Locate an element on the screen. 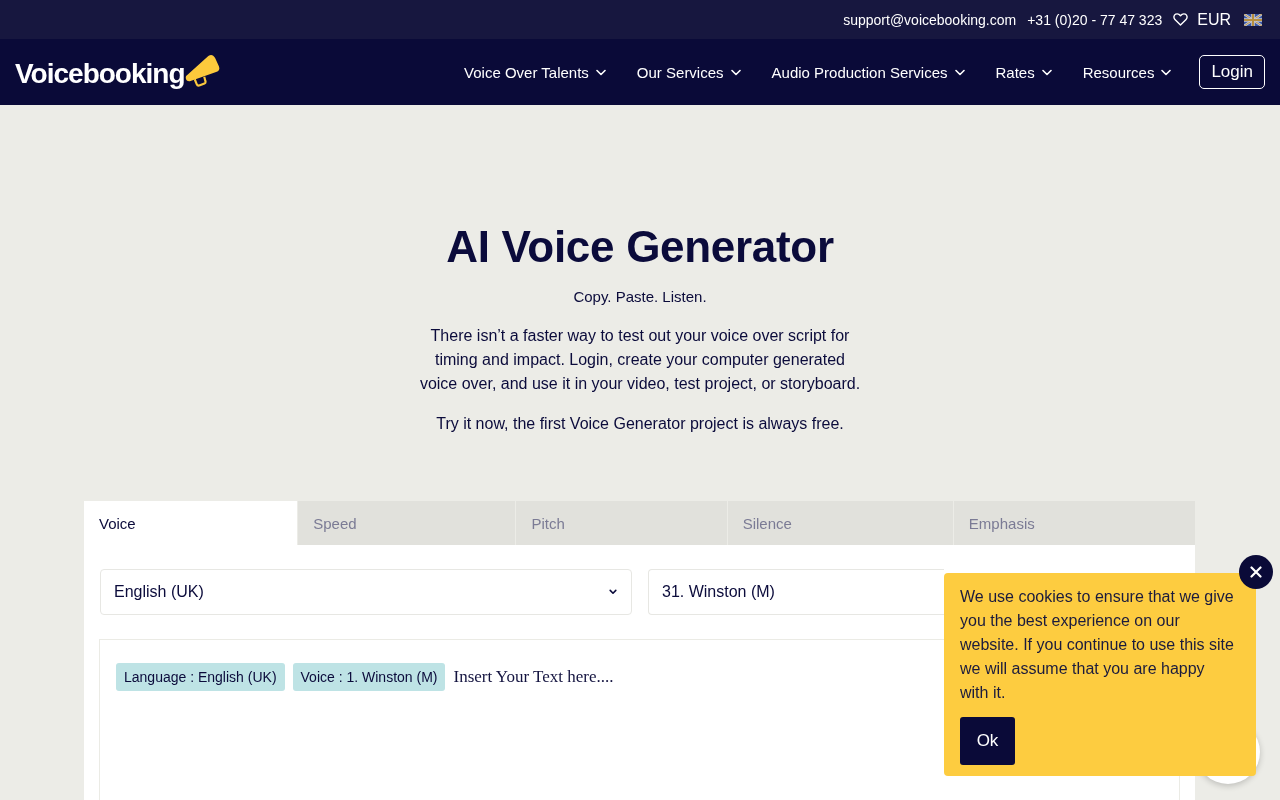 The image size is (1280, 800). flag-icon is located at coordinates (1253, 19).